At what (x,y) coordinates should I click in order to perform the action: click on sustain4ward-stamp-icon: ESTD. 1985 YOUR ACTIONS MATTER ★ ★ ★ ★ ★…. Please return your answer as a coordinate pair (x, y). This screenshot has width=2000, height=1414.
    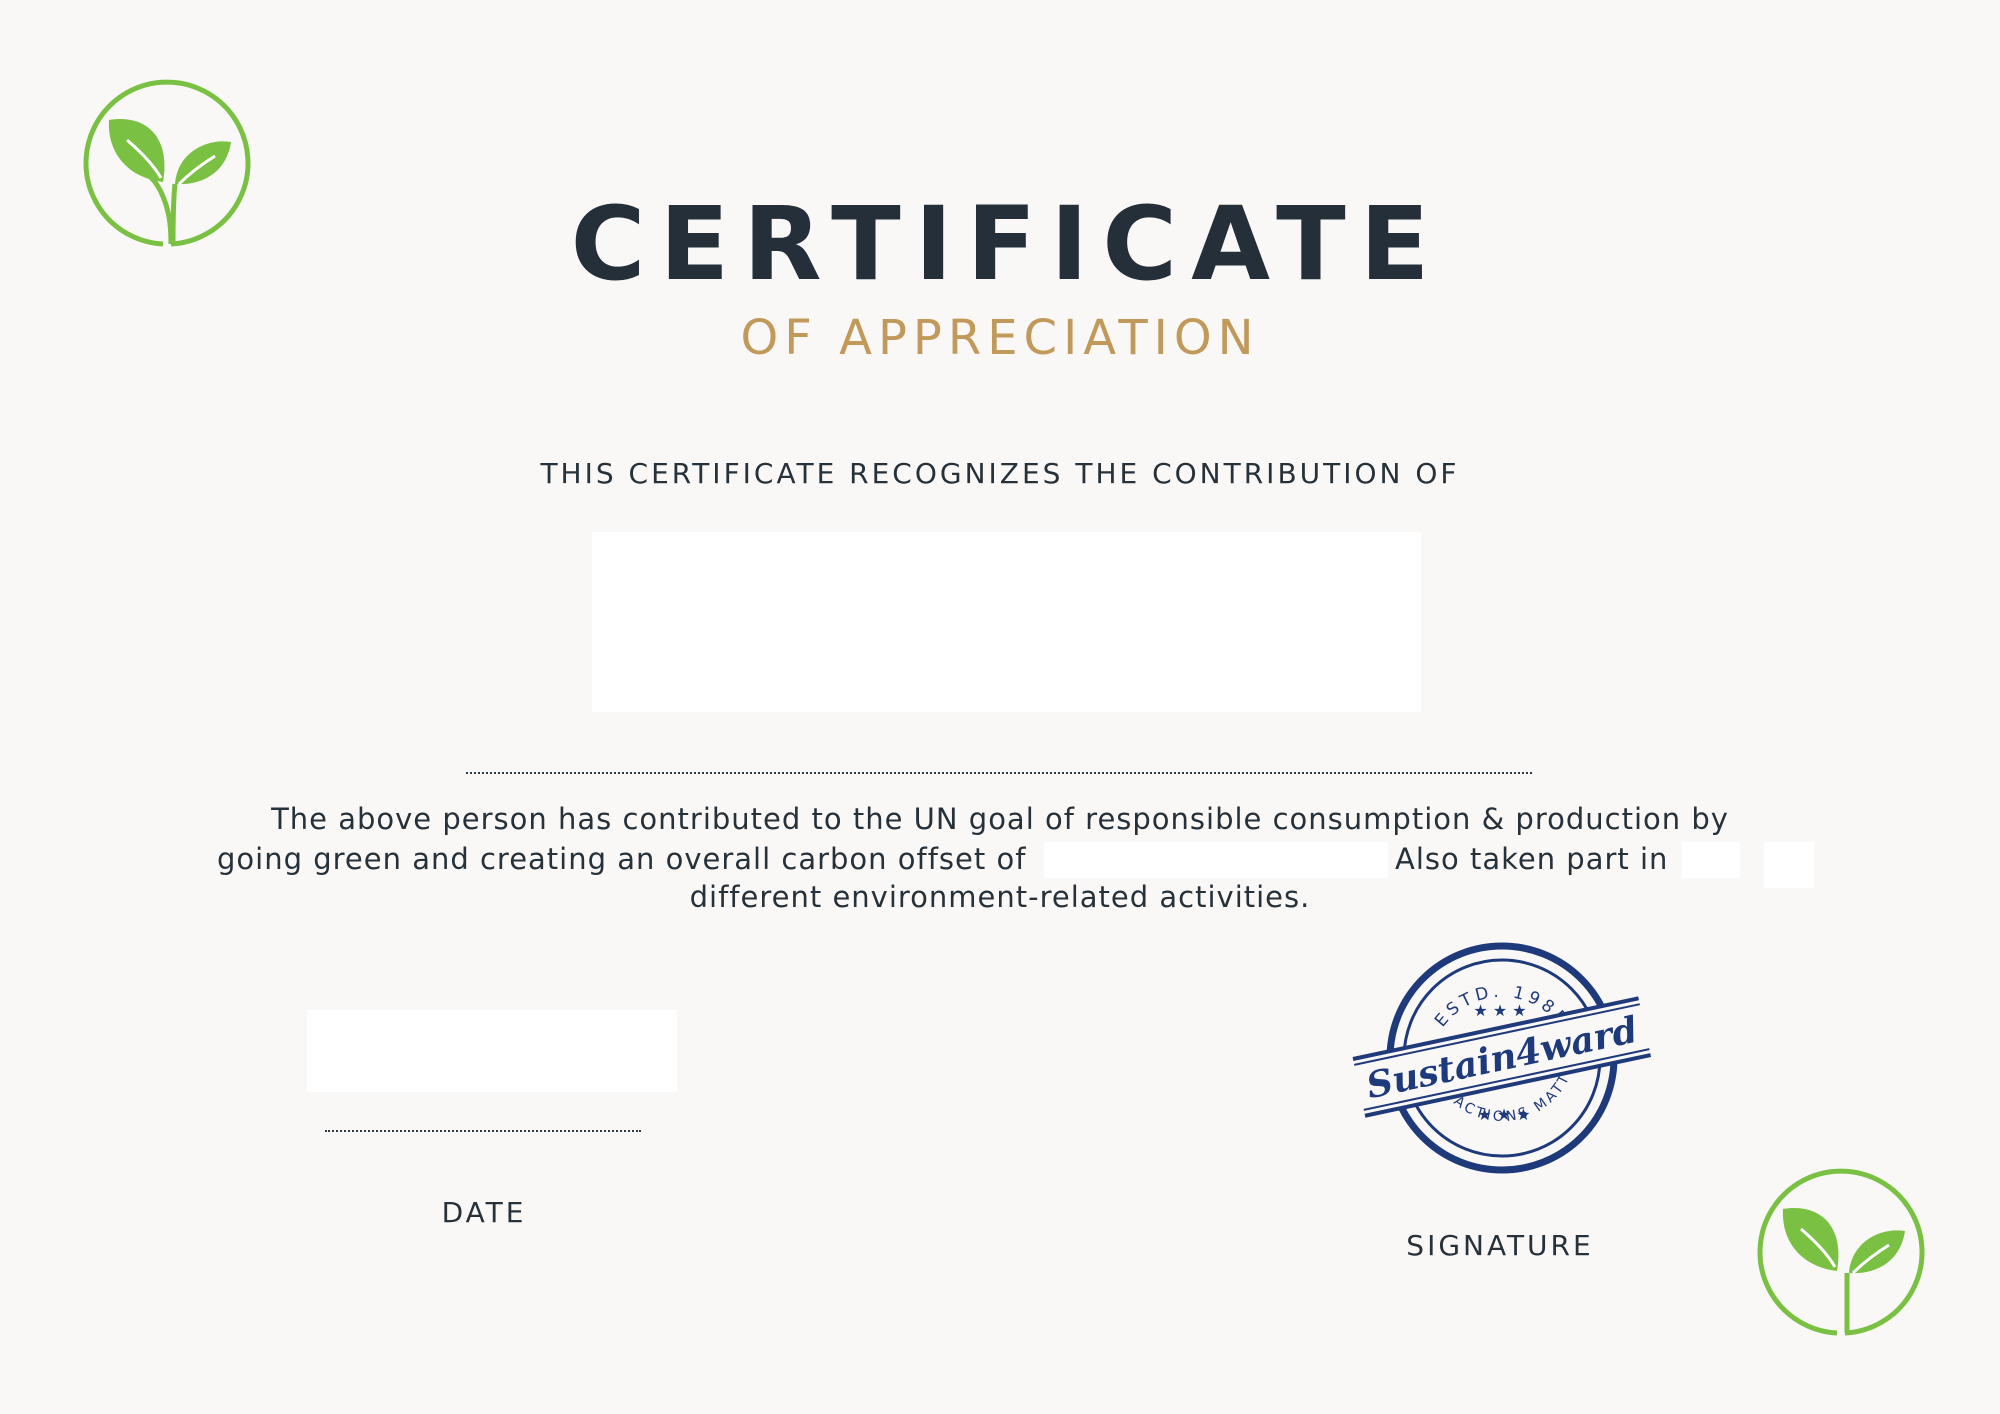
    Looking at the image, I should click on (1502, 1049).